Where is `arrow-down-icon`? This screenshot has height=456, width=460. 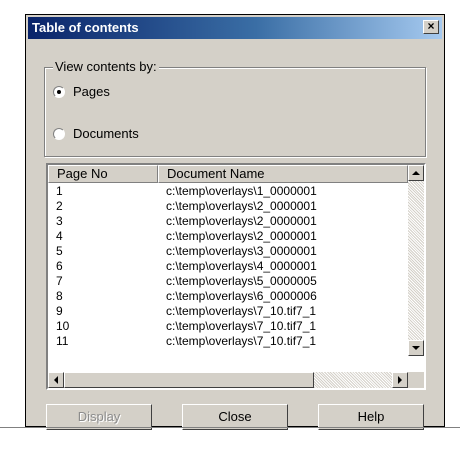
arrow-down-icon is located at coordinates (416, 348).